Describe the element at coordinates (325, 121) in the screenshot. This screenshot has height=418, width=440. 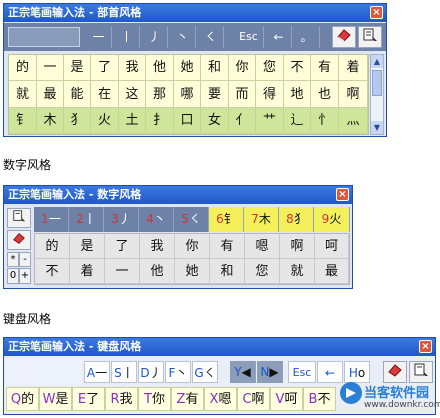
I see `radical-cell: 忄` at that location.